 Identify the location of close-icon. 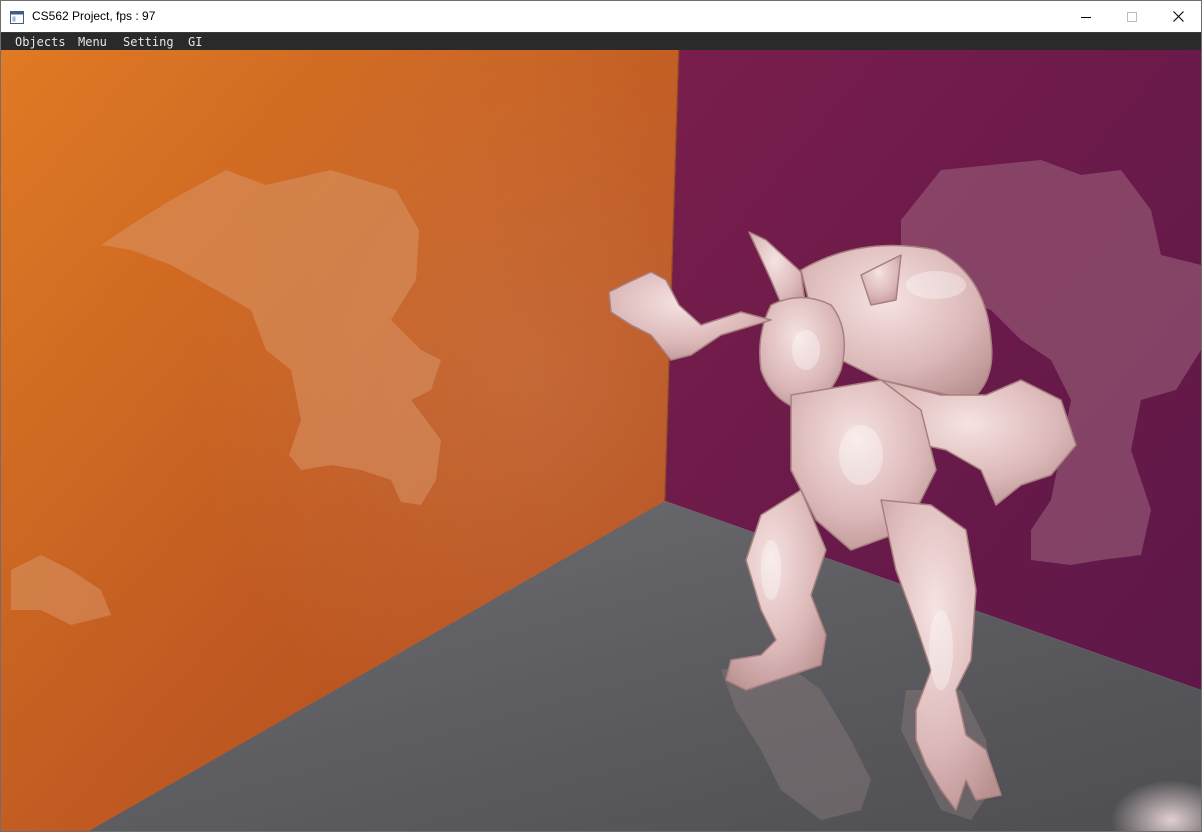
(1178, 16).